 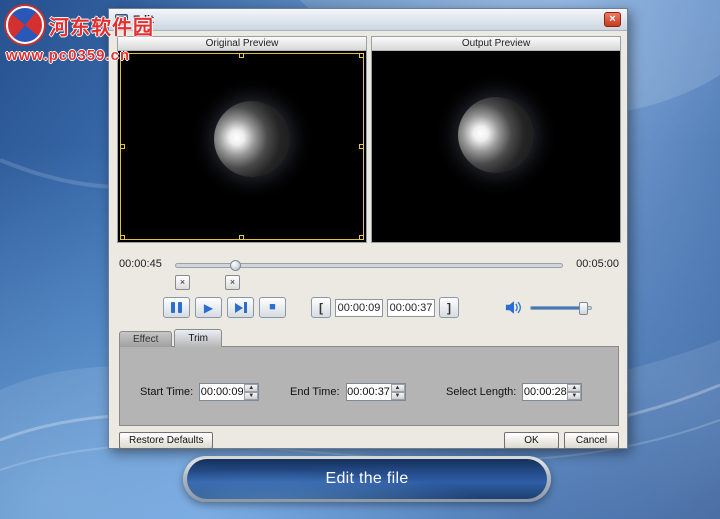 I want to click on banner: Edit the file, so click(x=367, y=479).